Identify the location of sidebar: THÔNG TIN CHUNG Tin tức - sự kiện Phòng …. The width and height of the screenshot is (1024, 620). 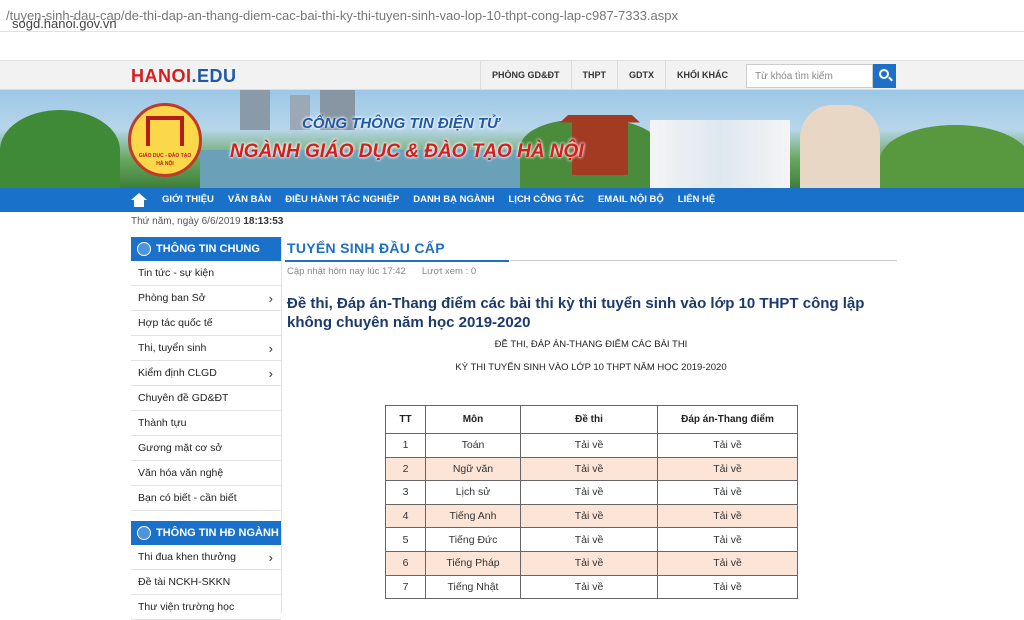
(206, 428).